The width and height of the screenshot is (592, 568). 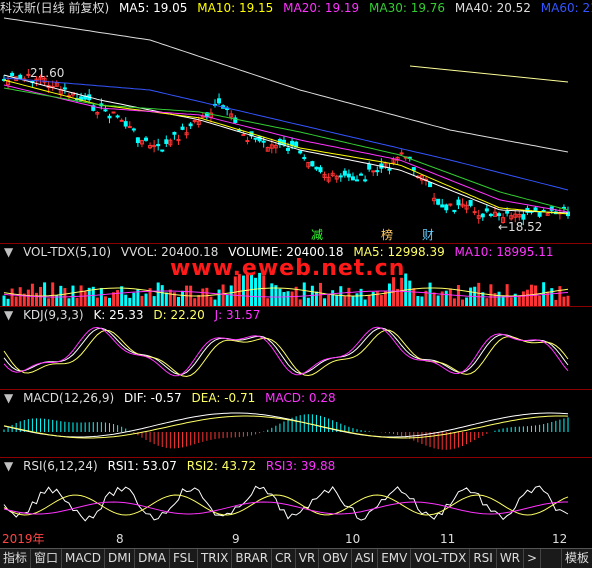 I want to click on macd-chart, so click(x=286, y=431).